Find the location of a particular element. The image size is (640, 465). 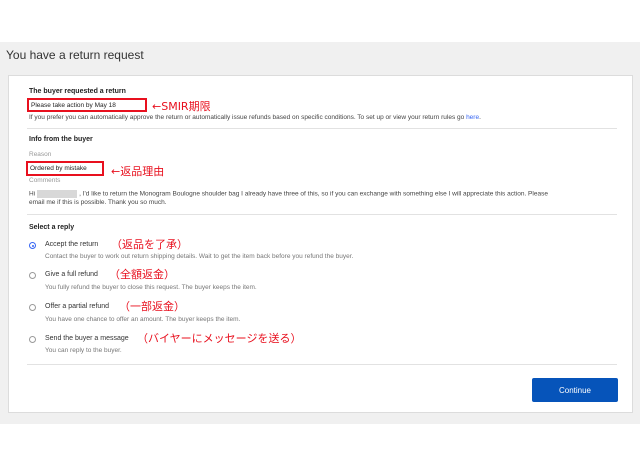

continue-button: Continue is located at coordinates (575, 390).